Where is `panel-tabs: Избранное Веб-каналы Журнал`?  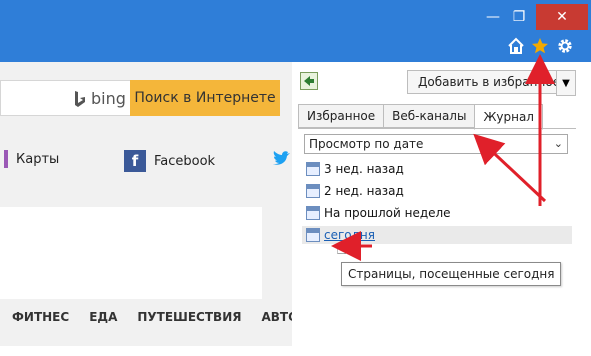
panel-tabs: Избранное Веб-каналы Журнал is located at coordinates (420, 117).